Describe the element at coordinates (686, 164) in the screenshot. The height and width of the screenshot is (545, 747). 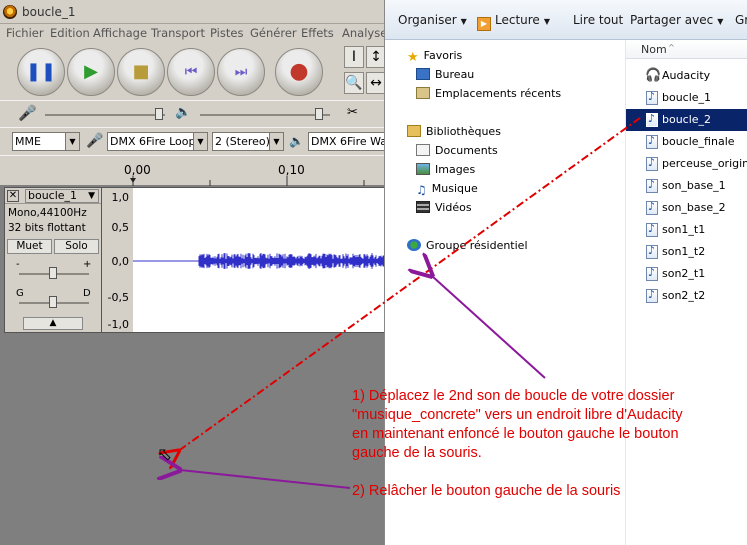
I see `list-item: perceuse_original` at that location.